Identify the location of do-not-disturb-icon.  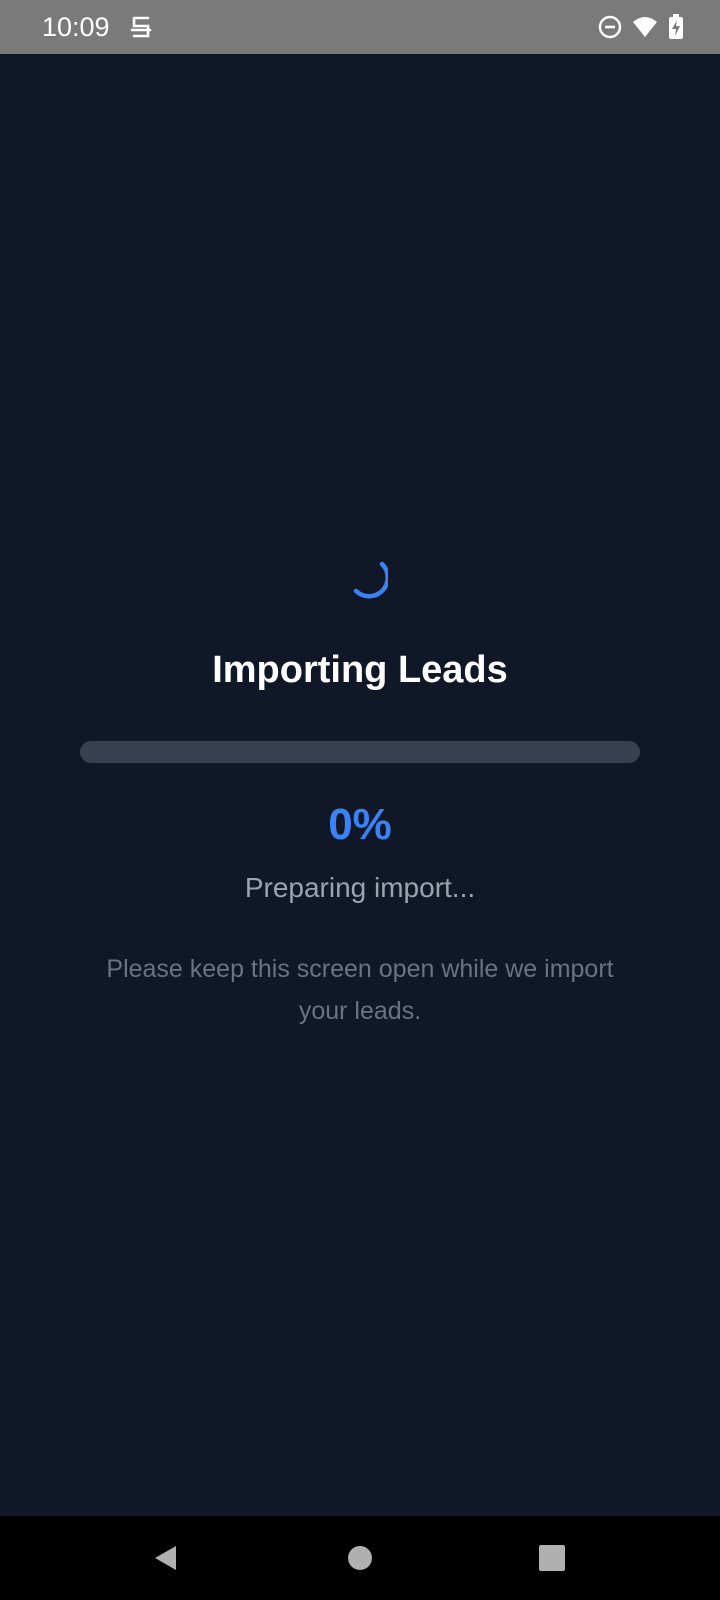
(610, 27).